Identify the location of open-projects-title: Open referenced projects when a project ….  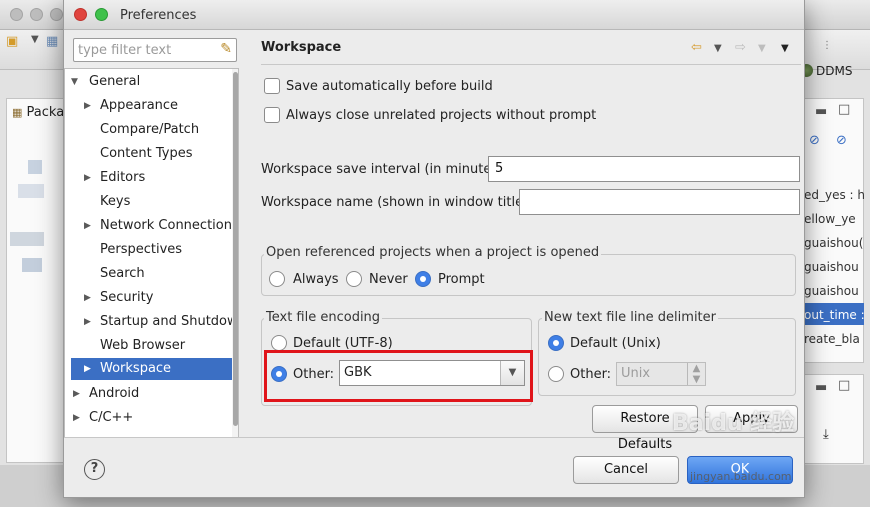
(433, 252).